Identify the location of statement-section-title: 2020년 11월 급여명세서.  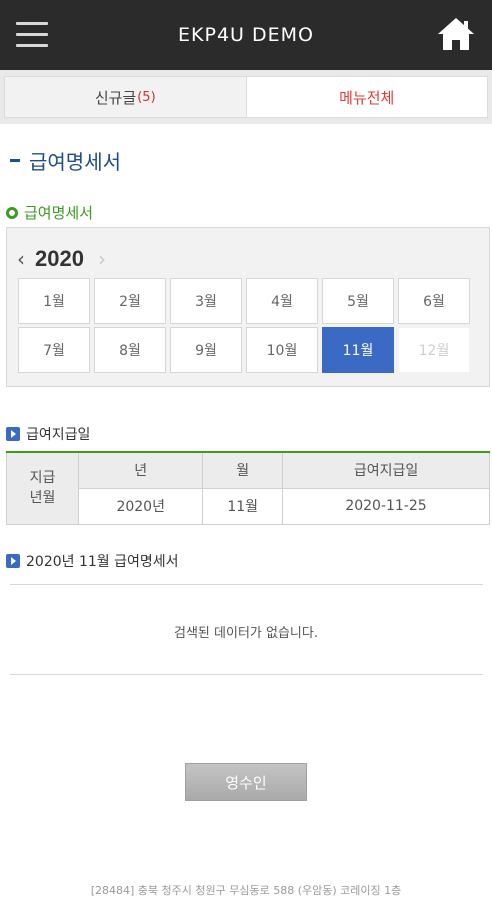
(92, 561).